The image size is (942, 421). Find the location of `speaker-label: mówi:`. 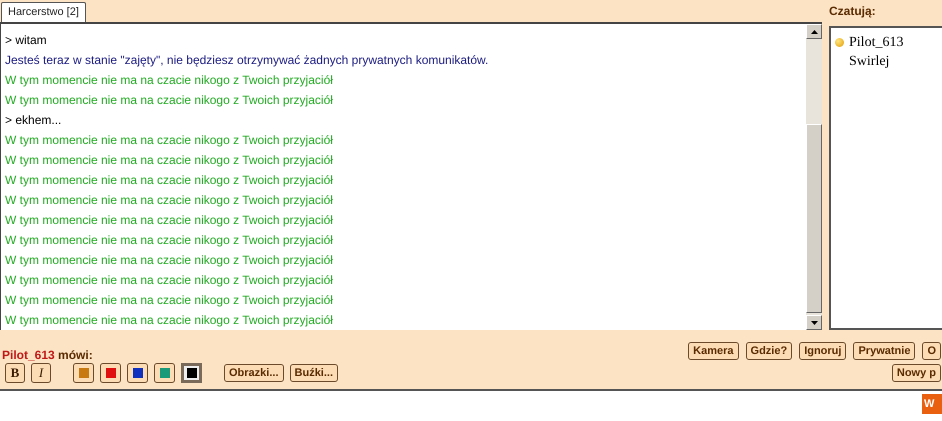

speaker-label: mówi: is located at coordinates (75, 355).